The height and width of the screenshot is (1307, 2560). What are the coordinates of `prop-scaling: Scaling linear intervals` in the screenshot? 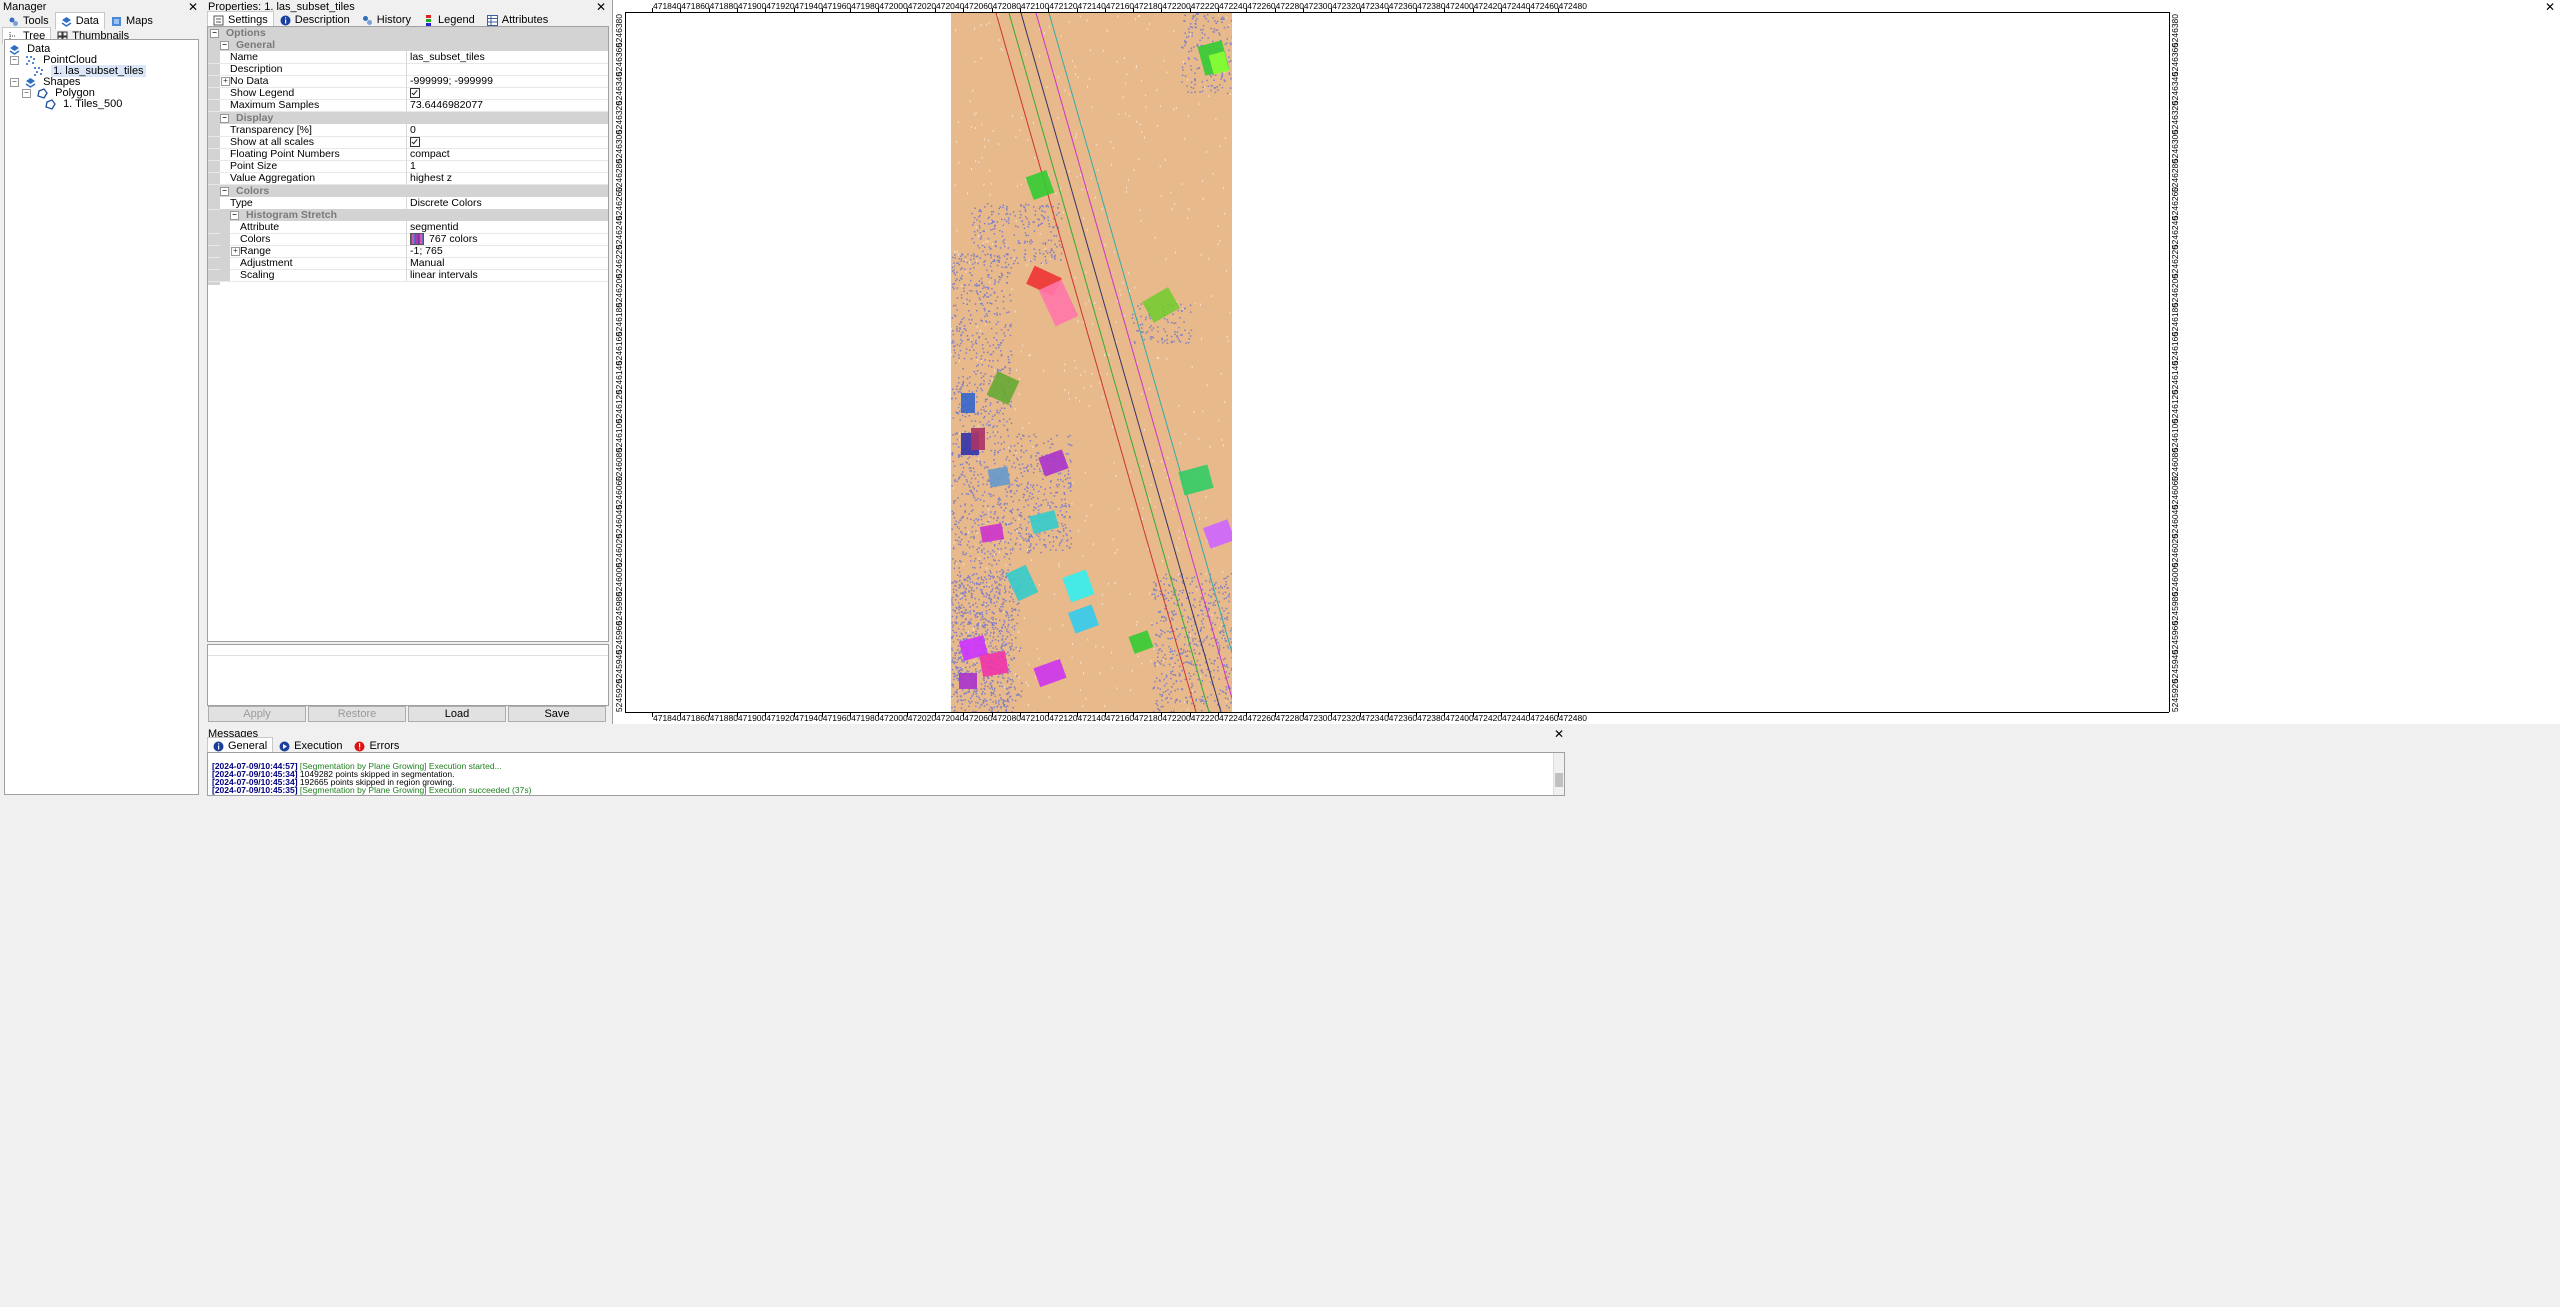 It's located at (408, 275).